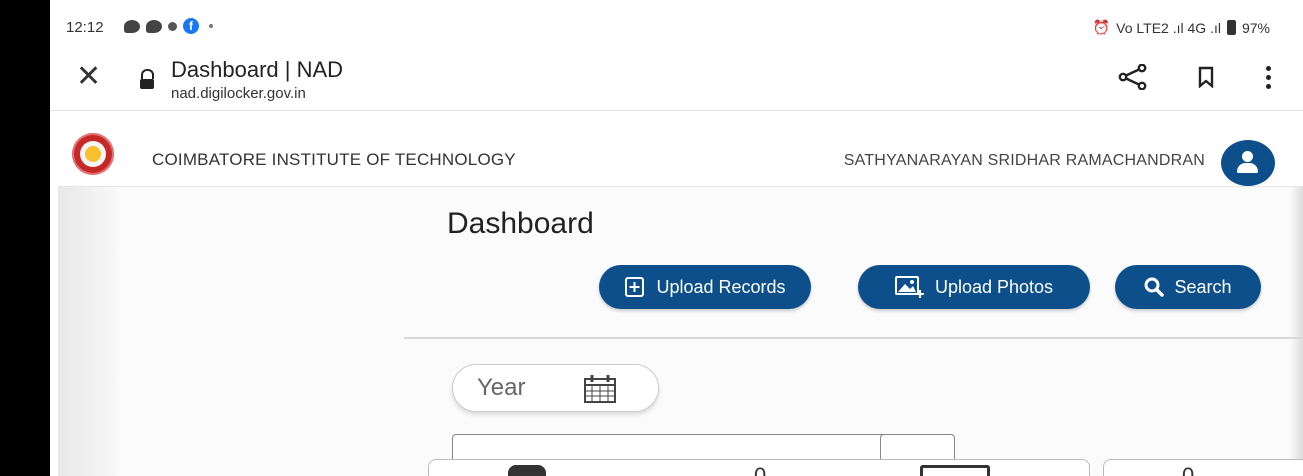 Image resolution: width=1303 pixels, height=476 pixels. Describe the element at coordinates (85, 27) in the screenshot. I see `status-time: 12:12` at that location.